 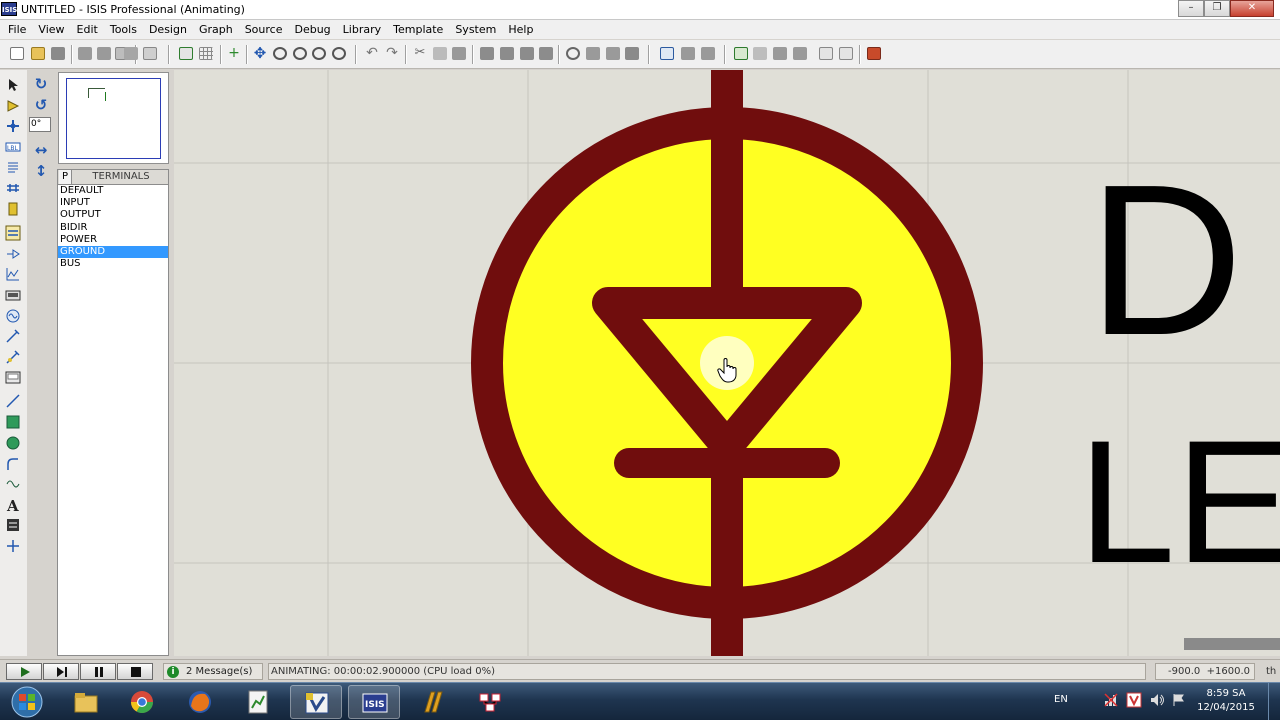 What do you see at coordinates (13, 209) in the screenshot?
I see `subcircuit-icon` at bounding box center [13, 209].